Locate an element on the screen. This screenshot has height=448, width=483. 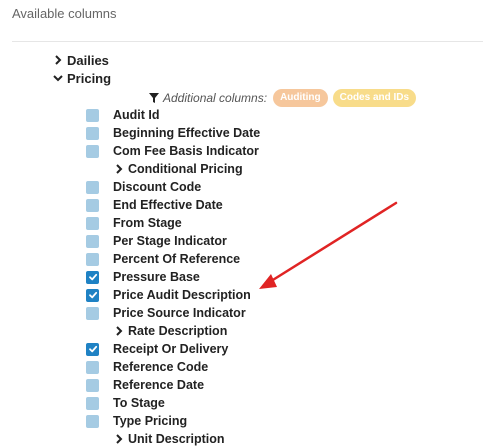
column-row: Beginning Effective Date is located at coordinates (173, 133).